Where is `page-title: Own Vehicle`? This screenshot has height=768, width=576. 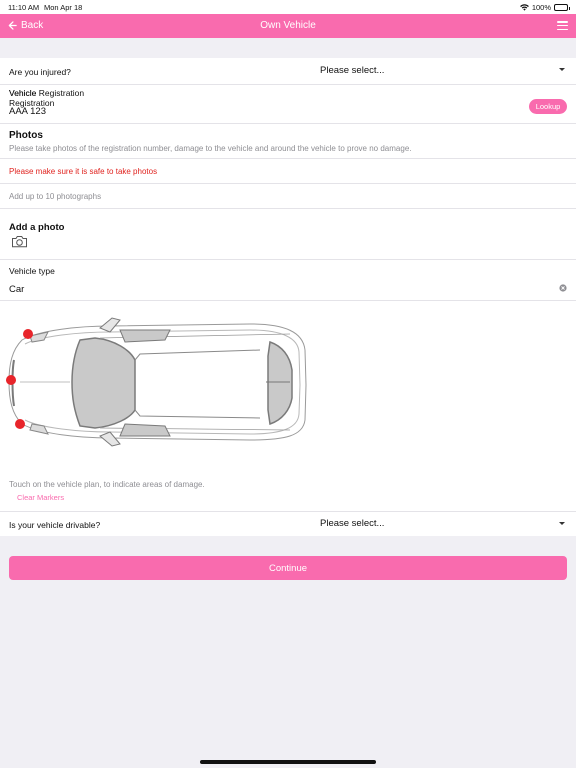 page-title: Own Vehicle is located at coordinates (288, 25).